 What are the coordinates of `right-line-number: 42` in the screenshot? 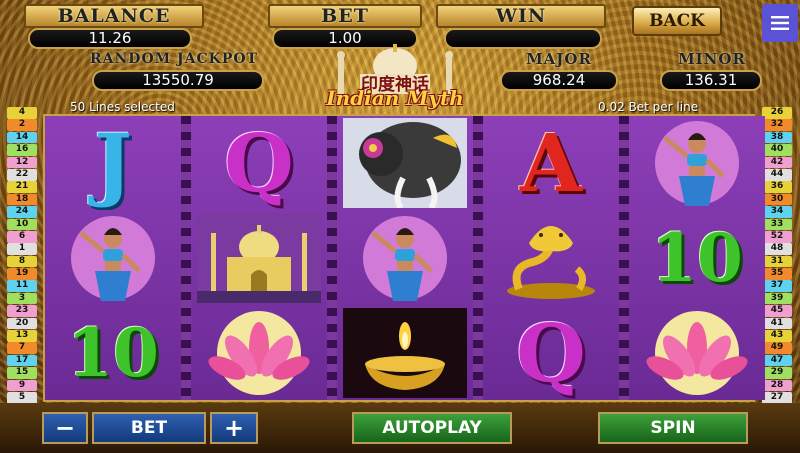 It's located at (777, 162).